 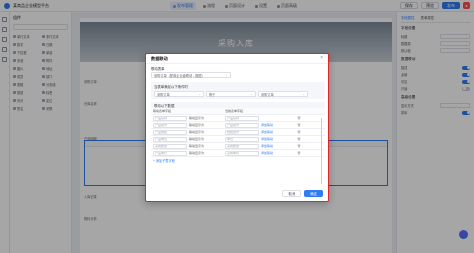 What do you see at coordinates (292, 193) in the screenshot?
I see `cancel-button: 取消` at bounding box center [292, 193].